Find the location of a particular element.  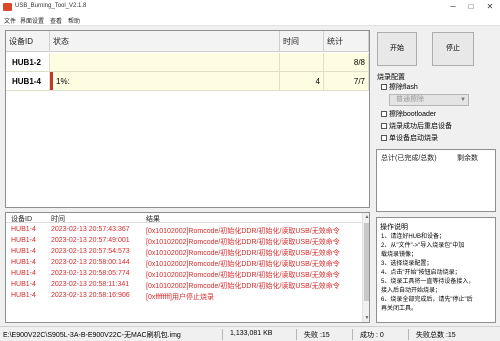

device-status: 1%: is located at coordinates (165, 81).